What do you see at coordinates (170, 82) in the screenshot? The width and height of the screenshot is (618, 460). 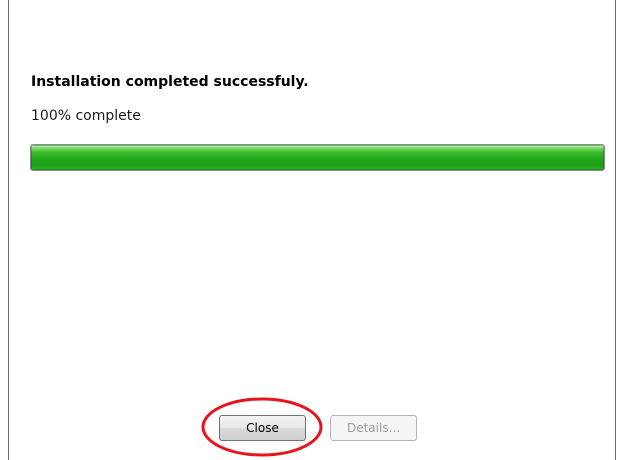 I see `status-title: Installation completed successfuly.` at bounding box center [170, 82].